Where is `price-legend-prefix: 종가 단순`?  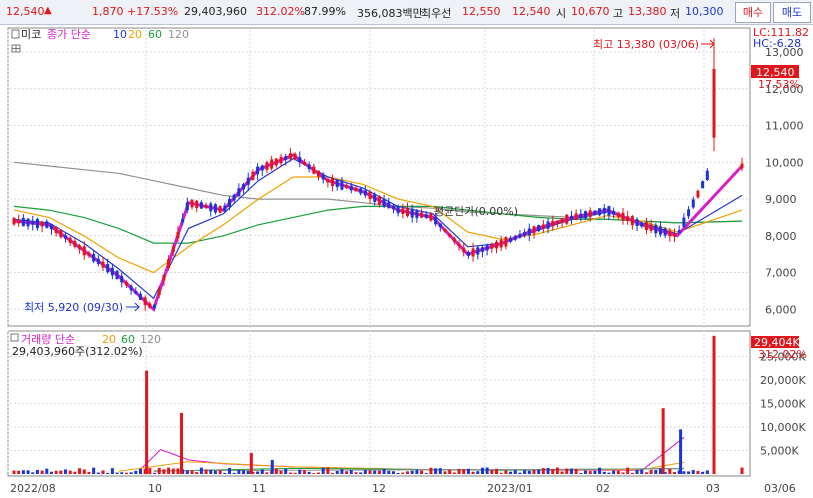 price-legend-prefix: 종가 단순 is located at coordinates (69, 34).